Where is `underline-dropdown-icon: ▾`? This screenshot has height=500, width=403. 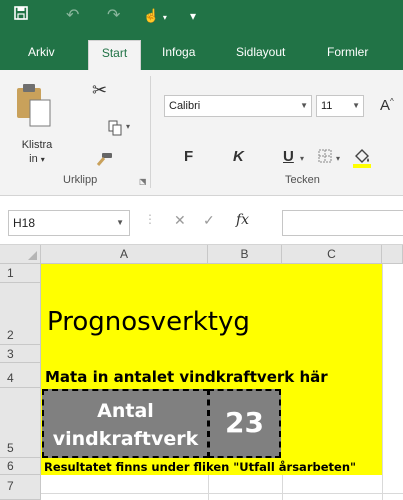
underline-dropdown-icon: ▾ is located at coordinates (302, 158).